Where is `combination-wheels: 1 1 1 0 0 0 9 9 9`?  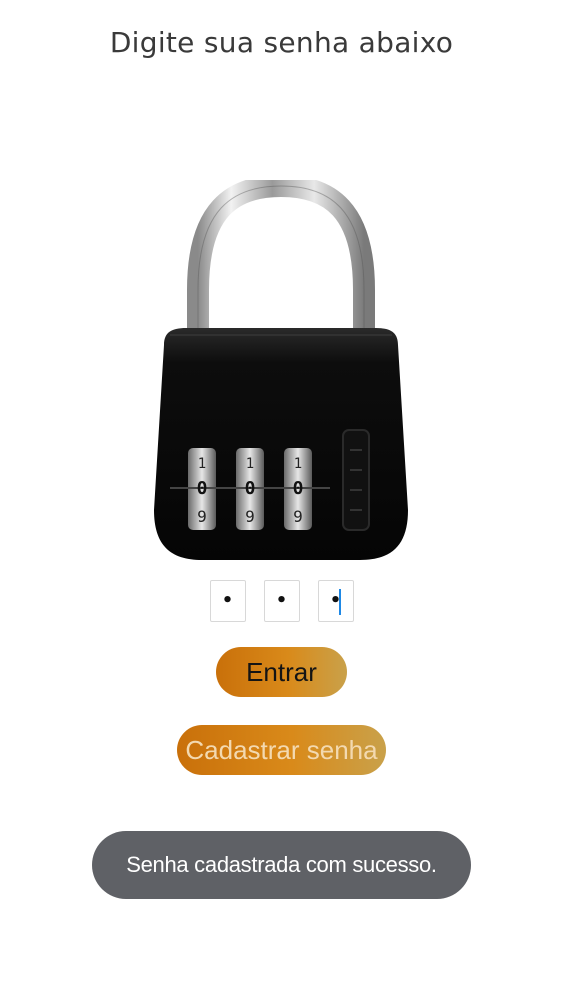 combination-wheels: 1 1 1 0 0 0 9 9 9 is located at coordinates (250, 489).